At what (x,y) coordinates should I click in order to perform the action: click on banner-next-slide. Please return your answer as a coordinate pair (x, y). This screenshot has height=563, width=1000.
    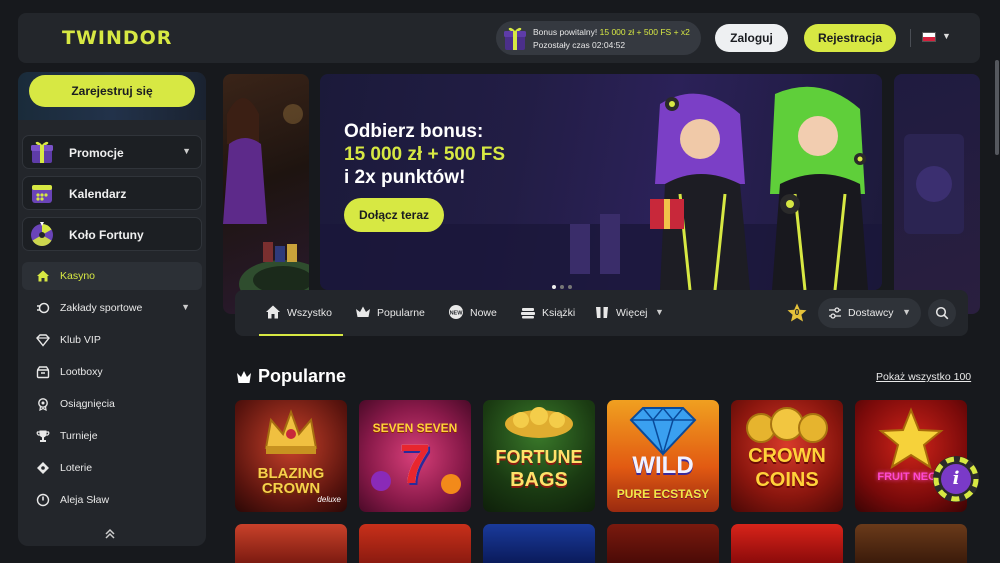
    Looking at the image, I should click on (937, 194).